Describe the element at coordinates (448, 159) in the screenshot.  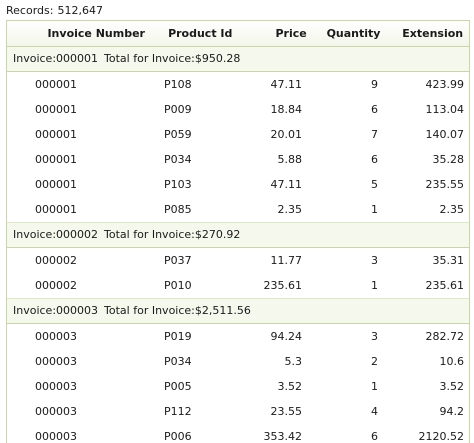
I see `cell-extension: 35.28` at that location.